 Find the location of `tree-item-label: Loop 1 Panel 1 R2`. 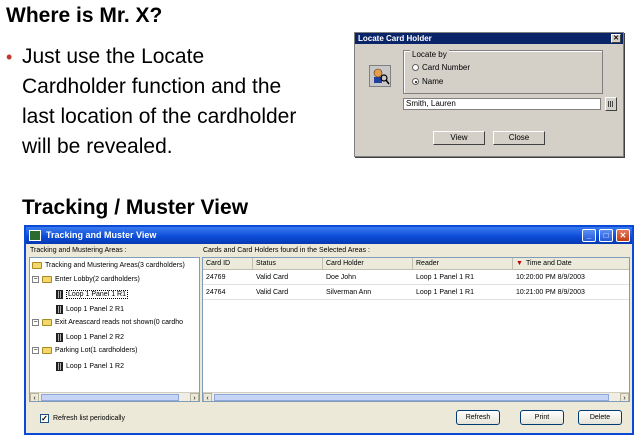

tree-item-label: Loop 1 Panel 1 R2 is located at coordinates (95, 366).